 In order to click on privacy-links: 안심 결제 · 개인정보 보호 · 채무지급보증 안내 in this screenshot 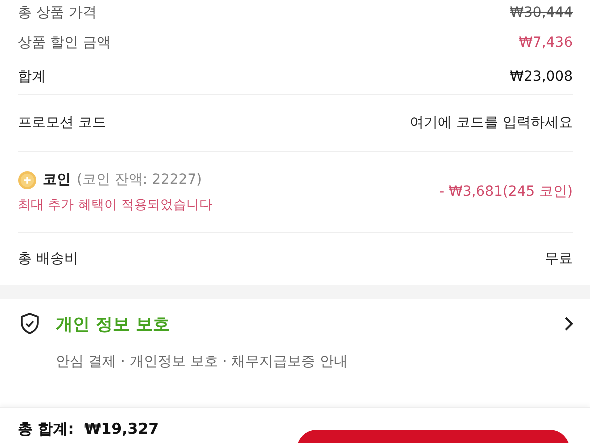, I will do `click(202, 362)`.